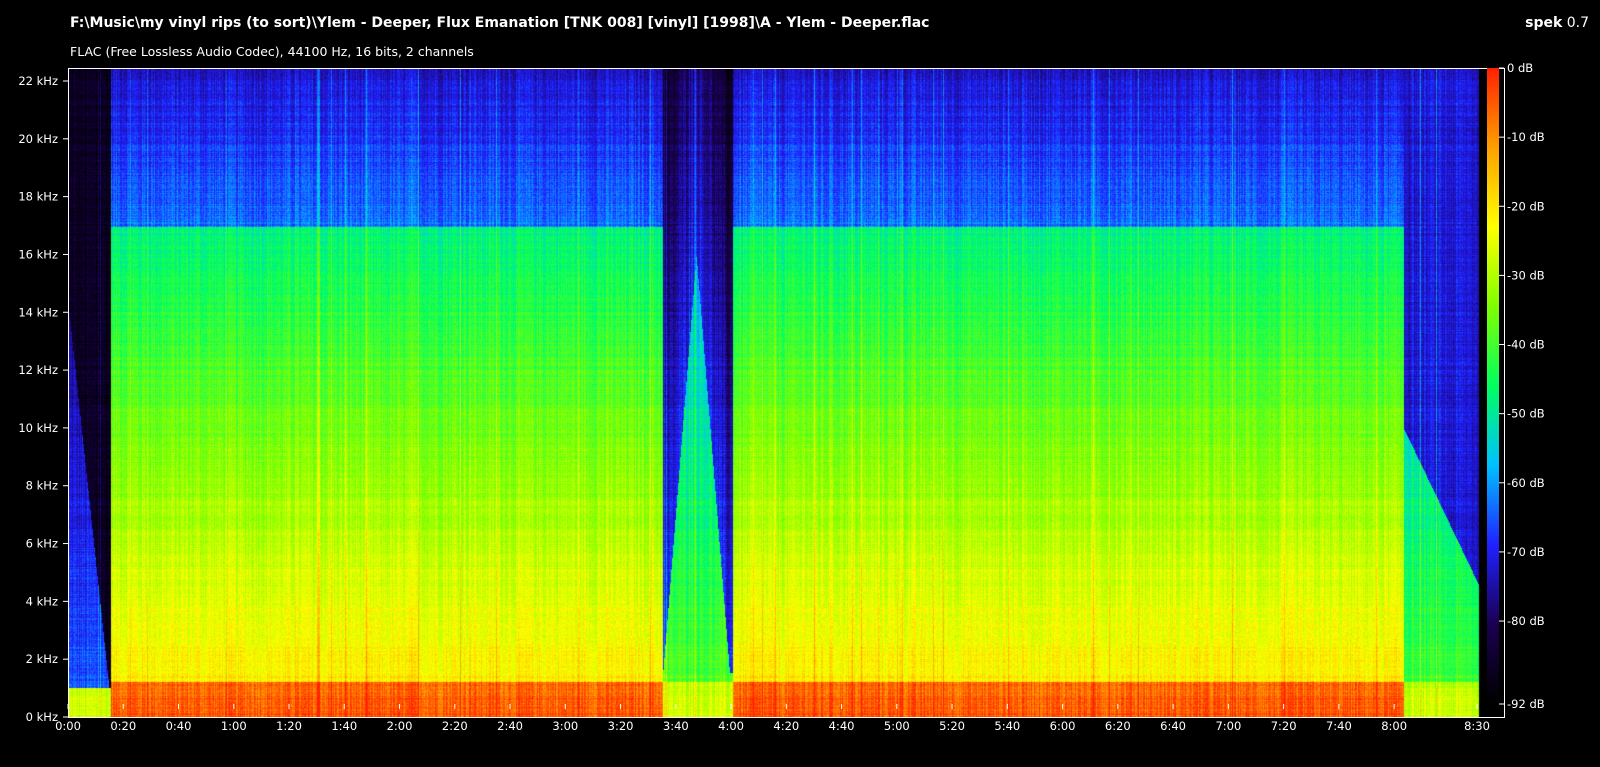  I want to click on x-axis-tick-label: 1:40, so click(344, 726).